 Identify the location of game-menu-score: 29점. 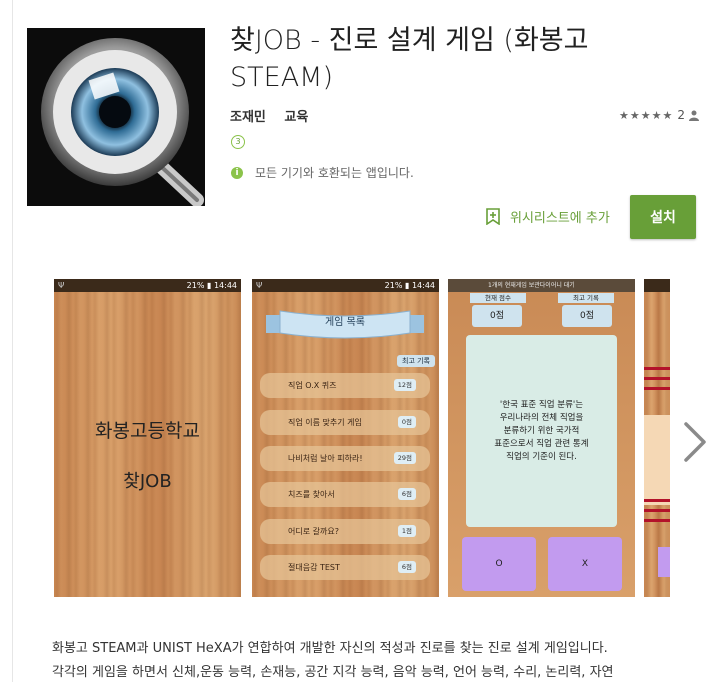
(404, 458).